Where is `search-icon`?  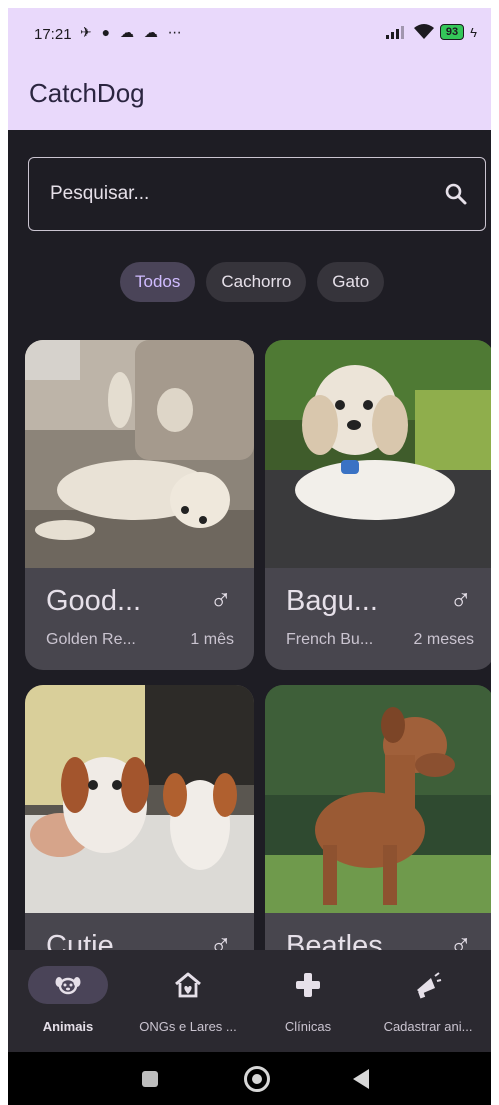 search-icon is located at coordinates (456, 194).